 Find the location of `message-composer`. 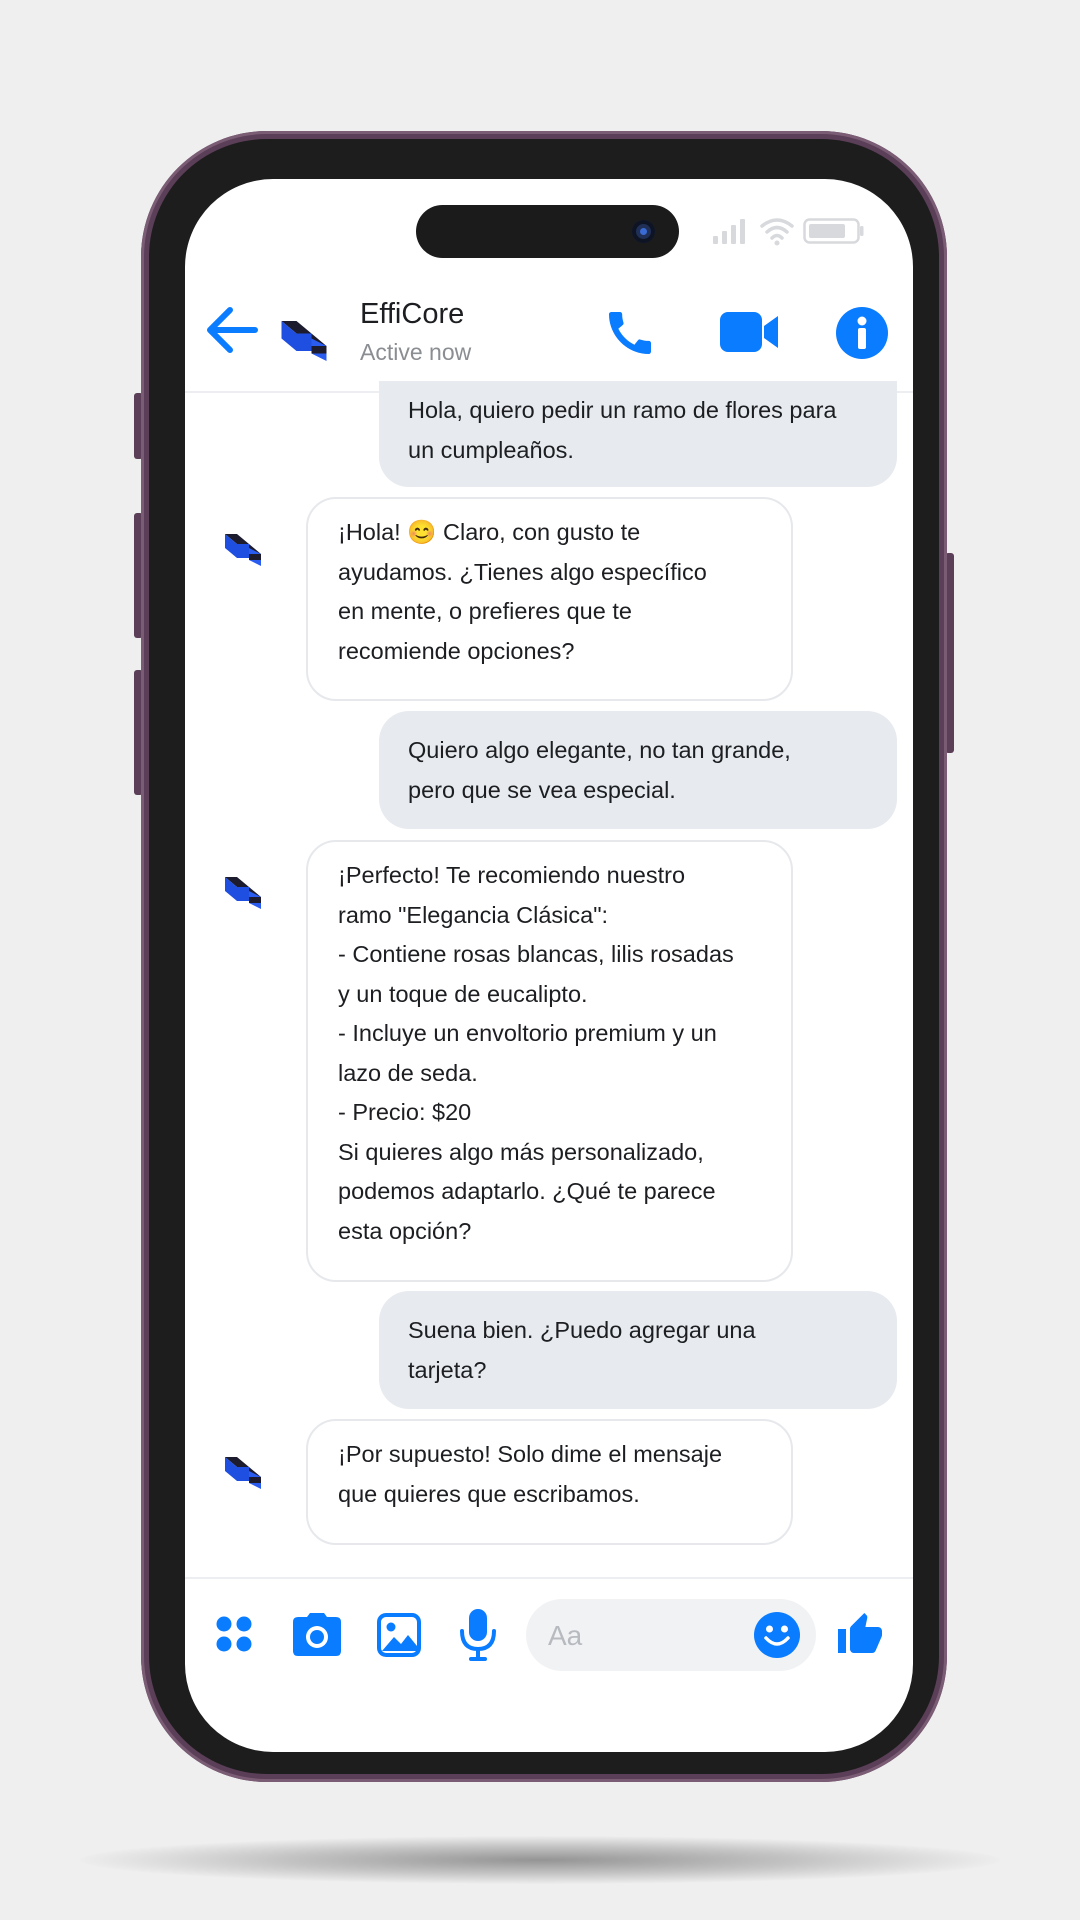

message-composer is located at coordinates (671, 1635).